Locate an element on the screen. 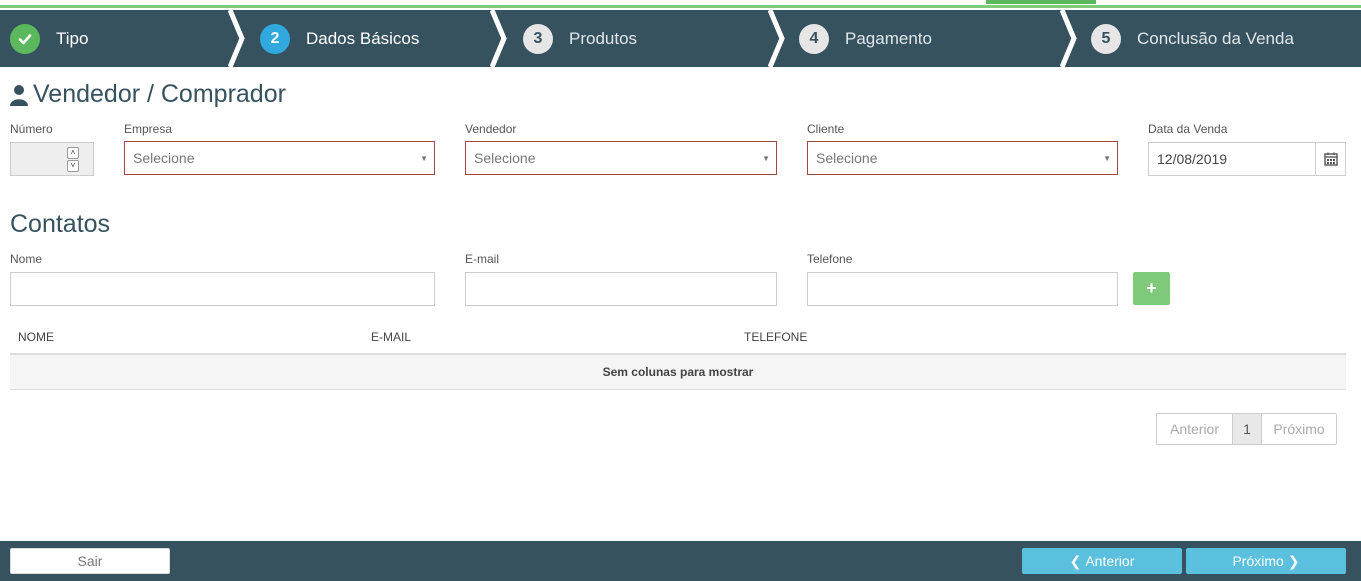 This screenshot has width=1361, height=581. data-venda-input: 12/08/2019 is located at coordinates (1232, 159).